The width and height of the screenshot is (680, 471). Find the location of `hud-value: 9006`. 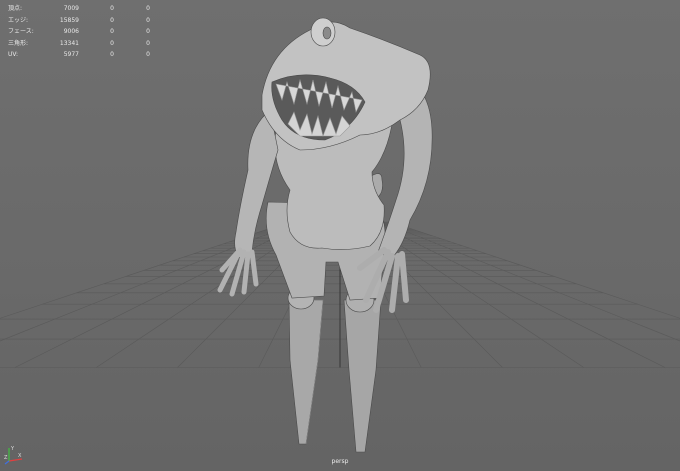

hud-value: 9006 is located at coordinates (71, 31).